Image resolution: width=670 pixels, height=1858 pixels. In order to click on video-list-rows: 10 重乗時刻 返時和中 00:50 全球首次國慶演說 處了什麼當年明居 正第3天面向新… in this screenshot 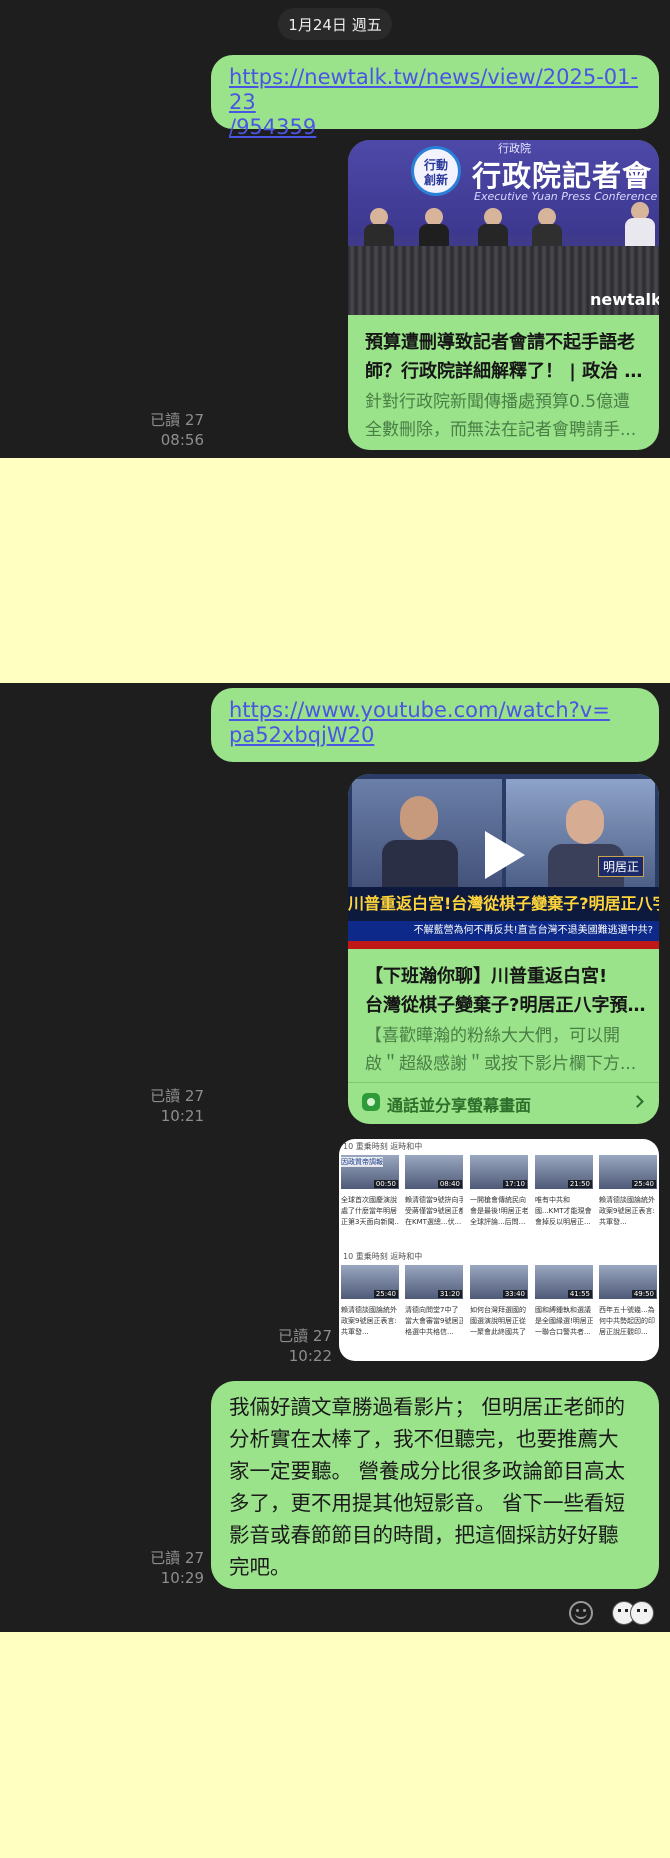, I will do `click(499, 1250)`.